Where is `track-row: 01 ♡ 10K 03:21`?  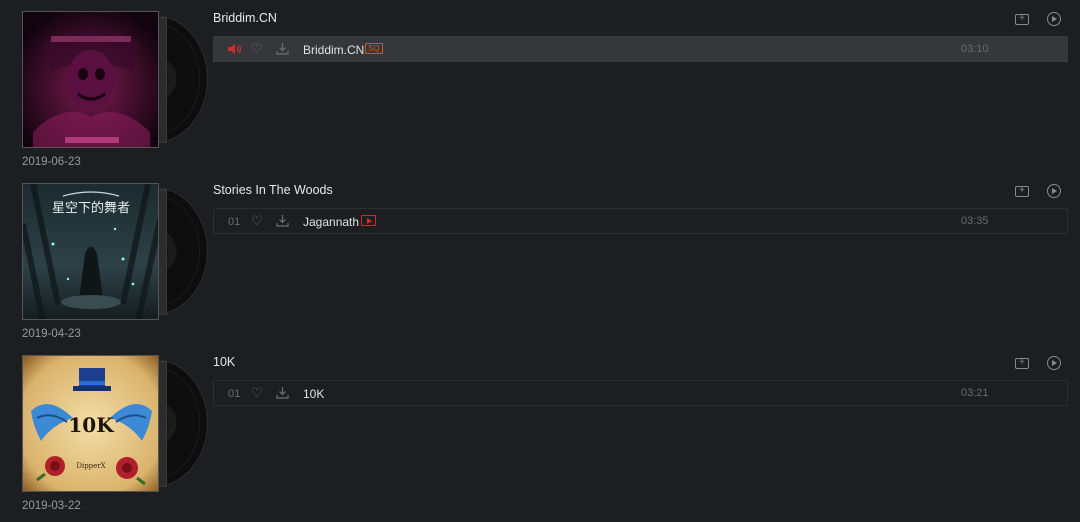 track-row: 01 ♡ 10K 03:21 is located at coordinates (640, 393).